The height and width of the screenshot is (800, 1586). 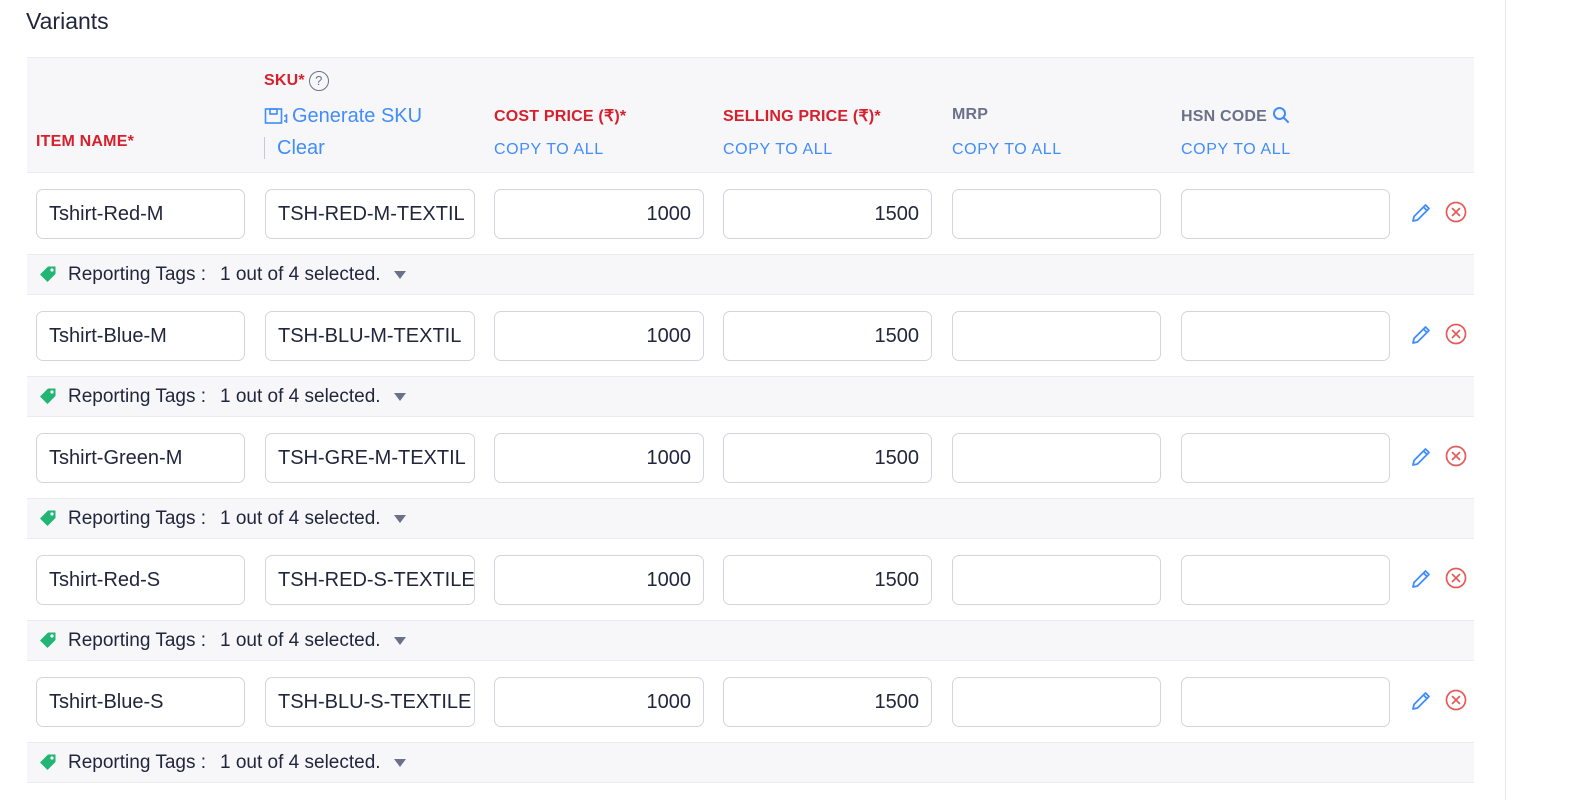 What do you see at coordinates (294, 148) in the screenshot?
I see `clear-sku-button: Clear` at bounding box center [294, 148].